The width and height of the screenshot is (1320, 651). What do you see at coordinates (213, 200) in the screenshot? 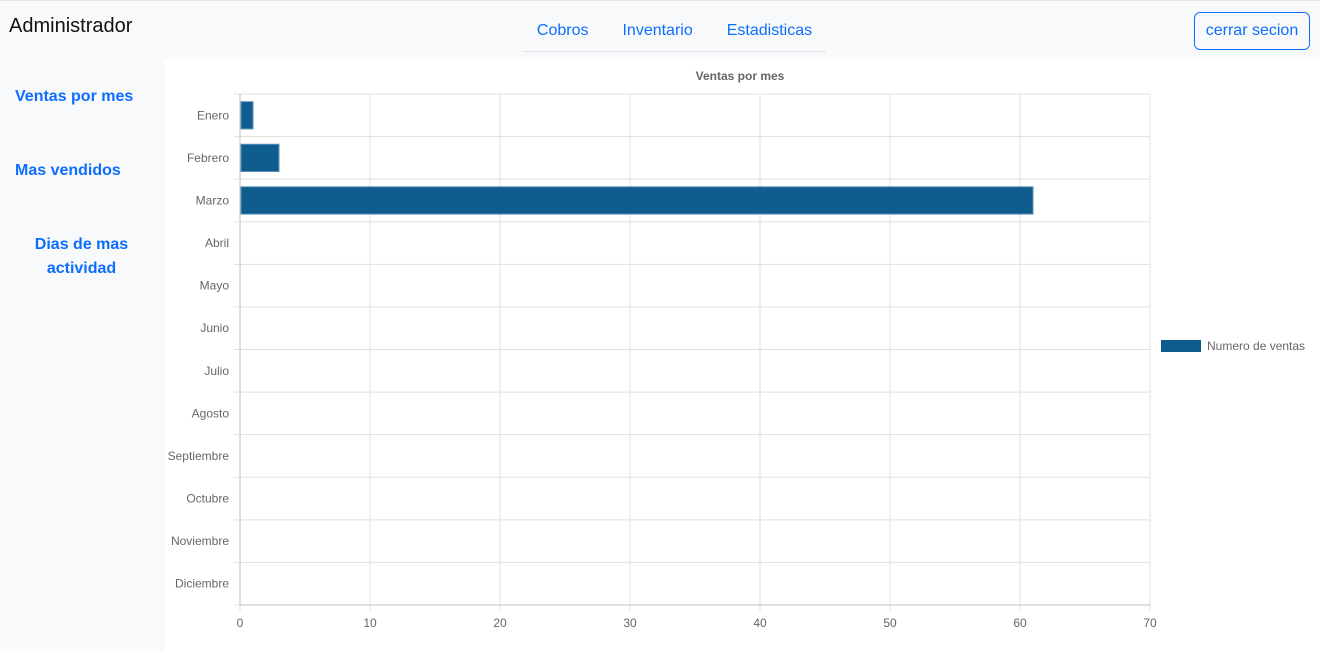
I see `y-tick-label: Marzo` at bounding box center [213, 200].